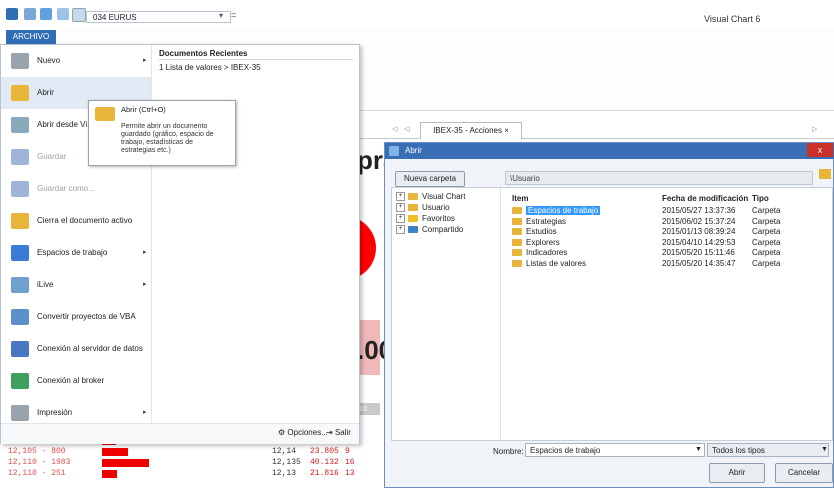 This screenshot has height=488, width=834. Describe the element at coordinates (233, 15) in the screenshot. I see `customize-toolbar-icon: =` at that location.